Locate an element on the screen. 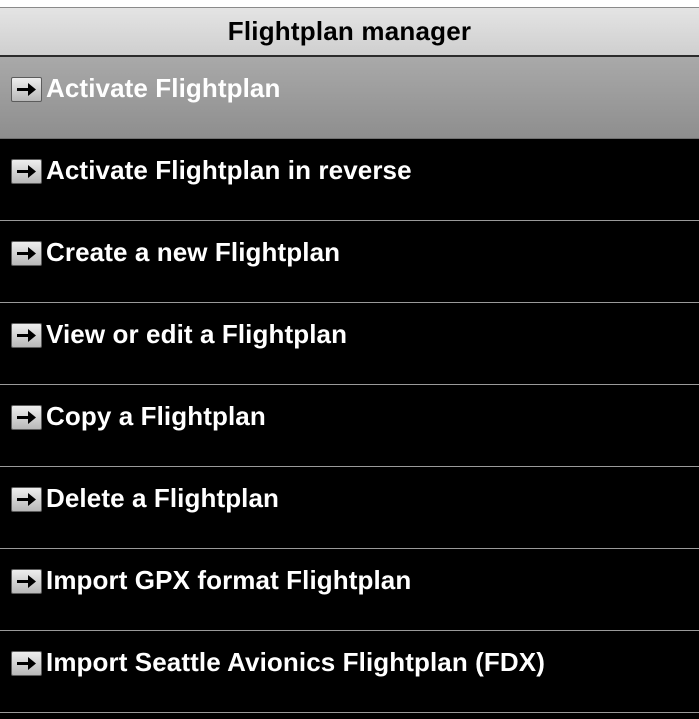 The image size is (699, 719). menu-item-label: Activate Flightplan in reverse is located at coordinates (229, 170).